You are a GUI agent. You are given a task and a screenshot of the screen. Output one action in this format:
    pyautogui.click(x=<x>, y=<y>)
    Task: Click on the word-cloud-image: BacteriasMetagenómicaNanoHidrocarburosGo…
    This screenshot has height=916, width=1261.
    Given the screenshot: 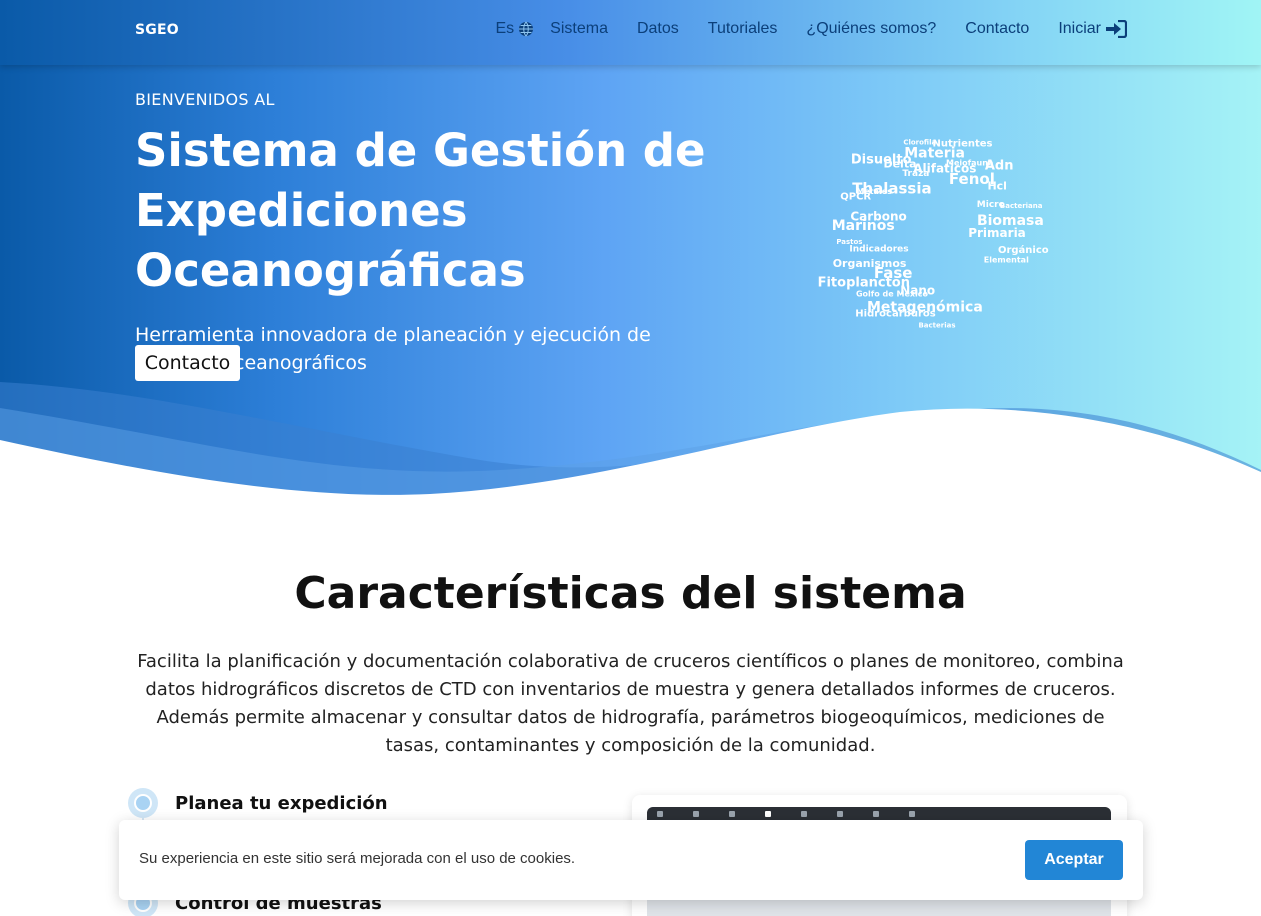 What is the action you would take?
    pyautogui.click(x=933, y=233)
    